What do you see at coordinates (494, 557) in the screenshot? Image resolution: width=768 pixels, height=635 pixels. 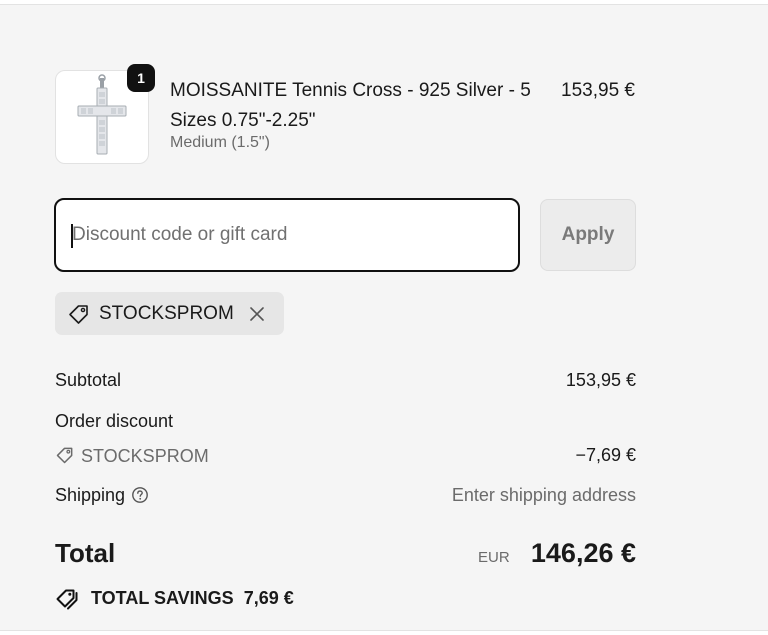 I see `total-currency: EUR` at bounding box center [494, 557].